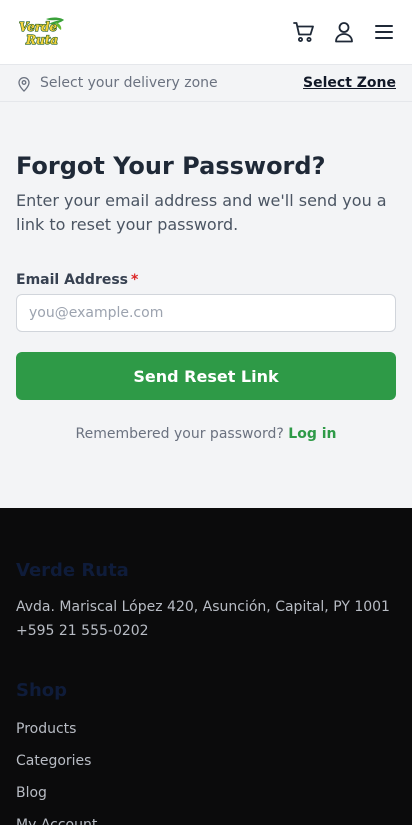  I want to click on login-link: Log in, so click(312, 434).